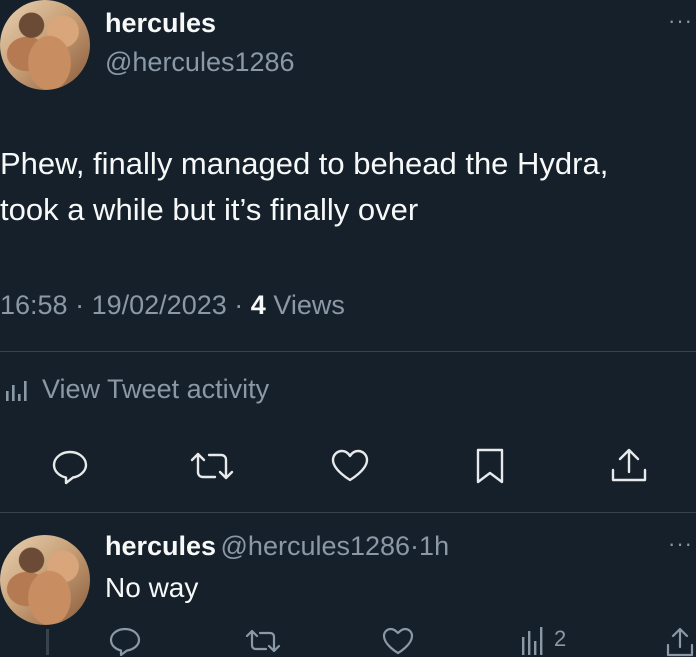 The width and height of the screenshot is (696, 657). I want to click on reply-icon, so click(70, 466).